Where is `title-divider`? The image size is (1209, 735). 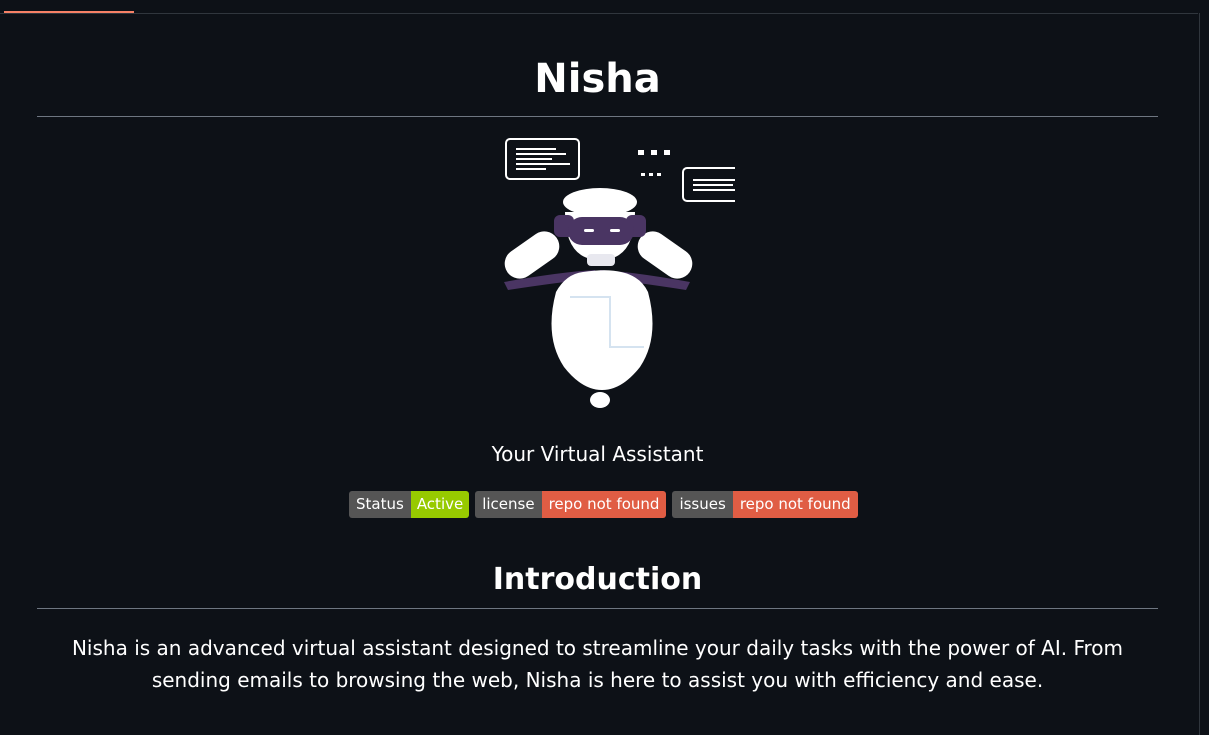
title-divider is located at coordinates (597, 116).